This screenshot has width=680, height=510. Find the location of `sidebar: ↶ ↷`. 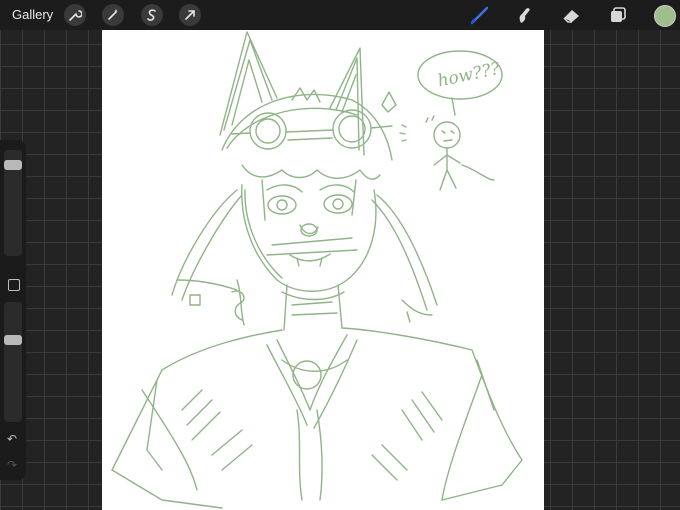

sidebar: ↶ ↷ is located at coordinates (13, 310).